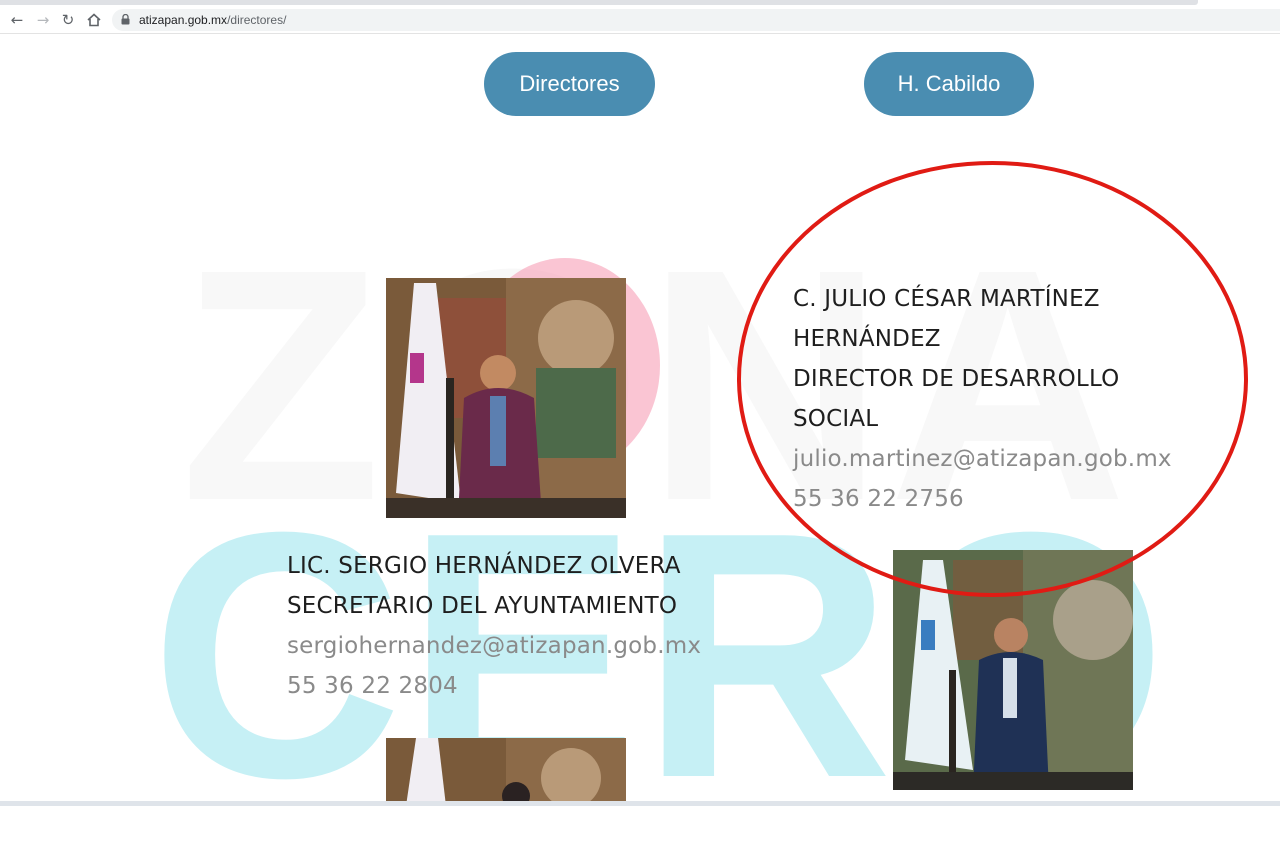 The width and height of the screenshot is (1280, 857). I want to click on bottom-edge, so click(640, 803).